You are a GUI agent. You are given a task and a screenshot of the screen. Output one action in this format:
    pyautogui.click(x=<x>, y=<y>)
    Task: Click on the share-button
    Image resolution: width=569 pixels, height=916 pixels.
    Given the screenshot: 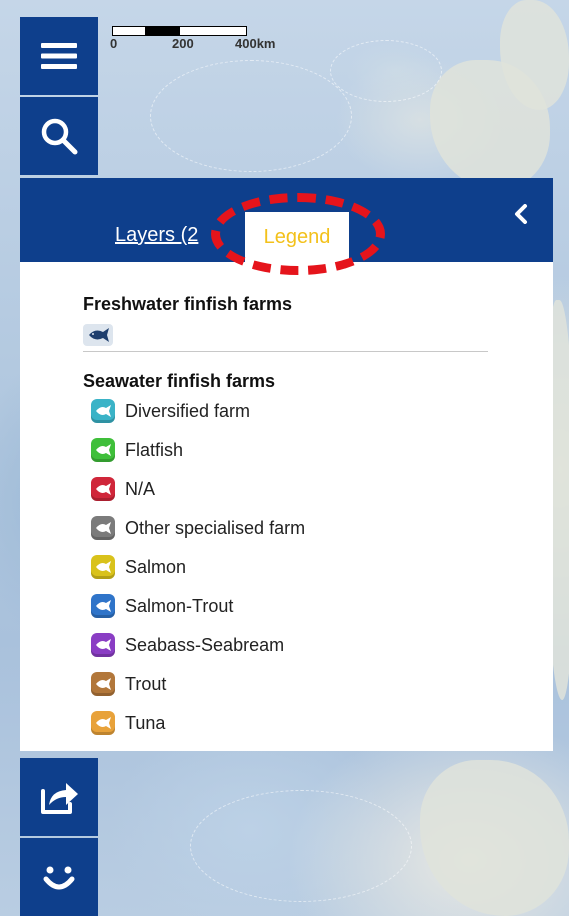 What is the action you would take?
    pyautogui.click(x=59, y=797)
    